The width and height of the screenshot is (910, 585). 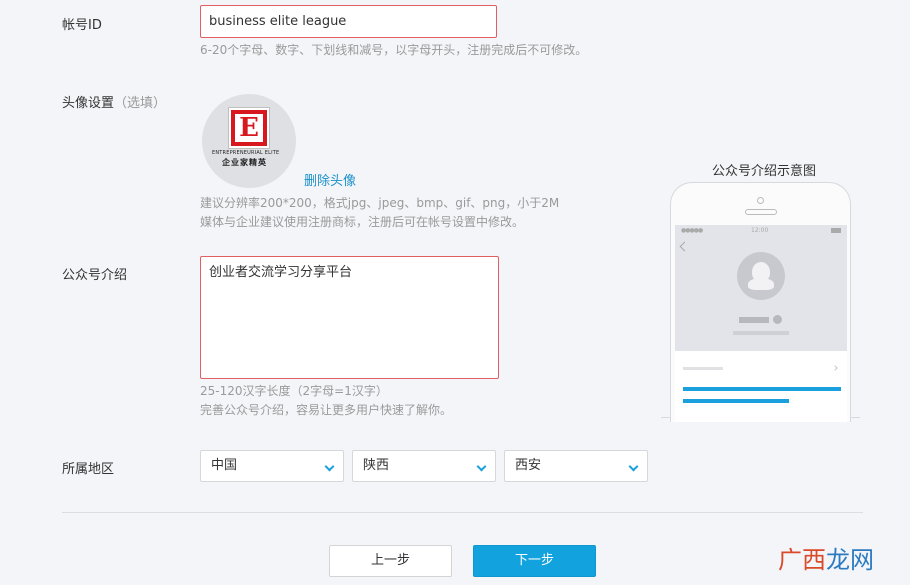 I want to click on logo-text-chinese: 企业家精英, so click(x=244, y=162).